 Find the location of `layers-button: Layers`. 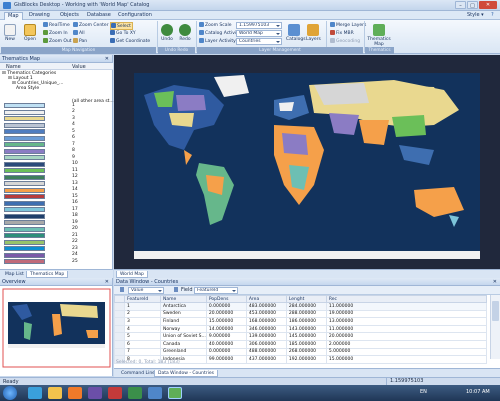

layers-button: Layers is located at coordinates (313, 33).